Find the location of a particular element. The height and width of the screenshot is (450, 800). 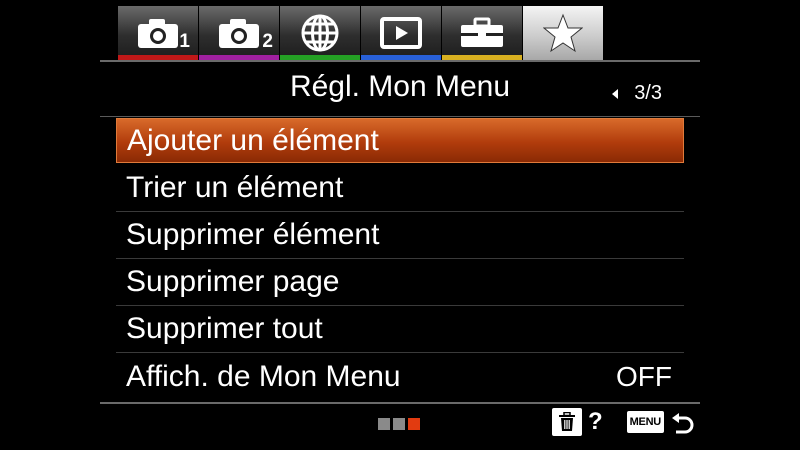

tab-network is located at coordinates (320, 33).